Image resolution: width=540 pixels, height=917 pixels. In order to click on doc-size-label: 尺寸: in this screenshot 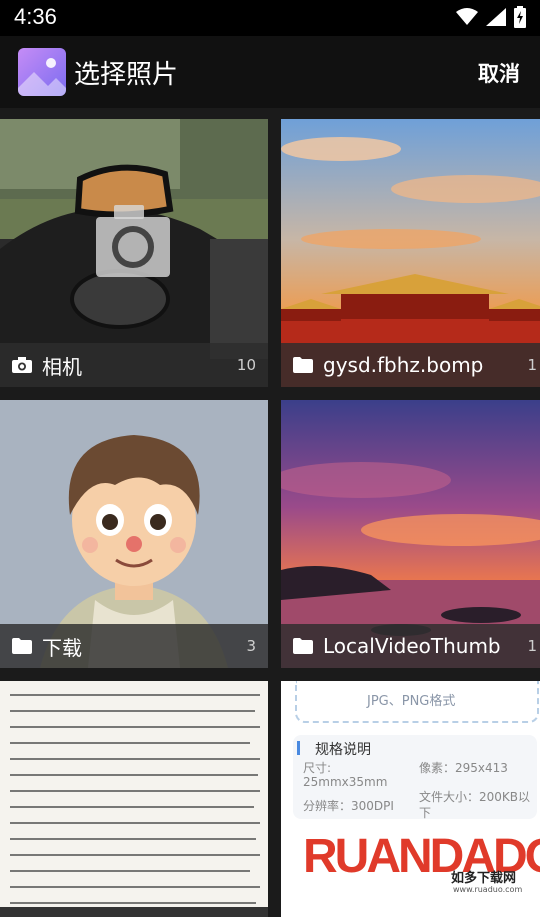, I will do `click(317, 768)`.